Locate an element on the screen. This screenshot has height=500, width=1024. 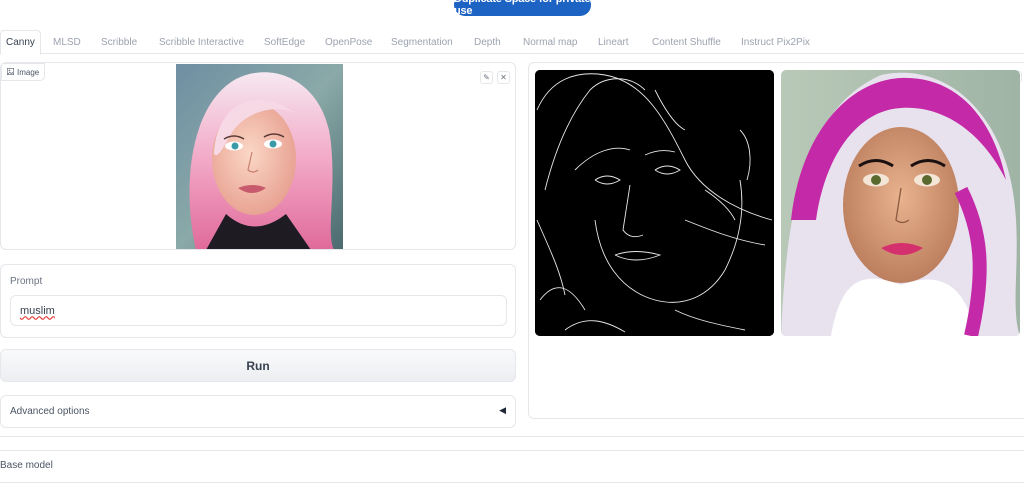
advanced-options-accordion: Advanced options ◀ is located at coordinates (258, 411).